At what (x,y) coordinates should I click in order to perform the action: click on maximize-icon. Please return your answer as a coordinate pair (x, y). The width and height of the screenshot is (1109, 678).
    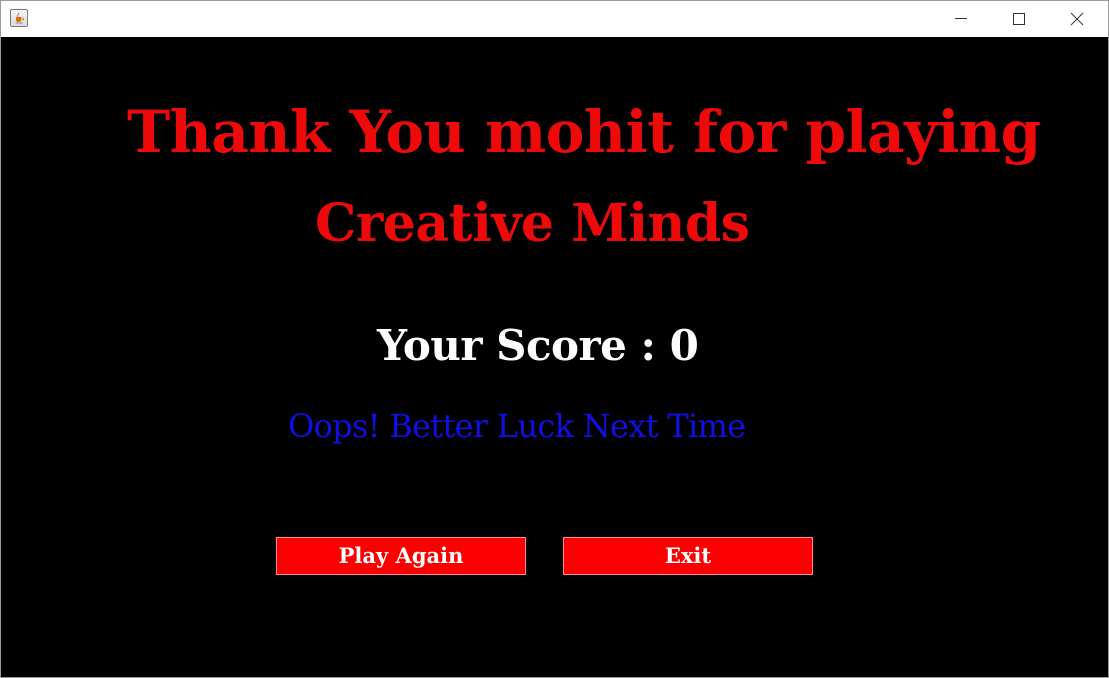
    Looking at the image, I should click on (1019, 19).